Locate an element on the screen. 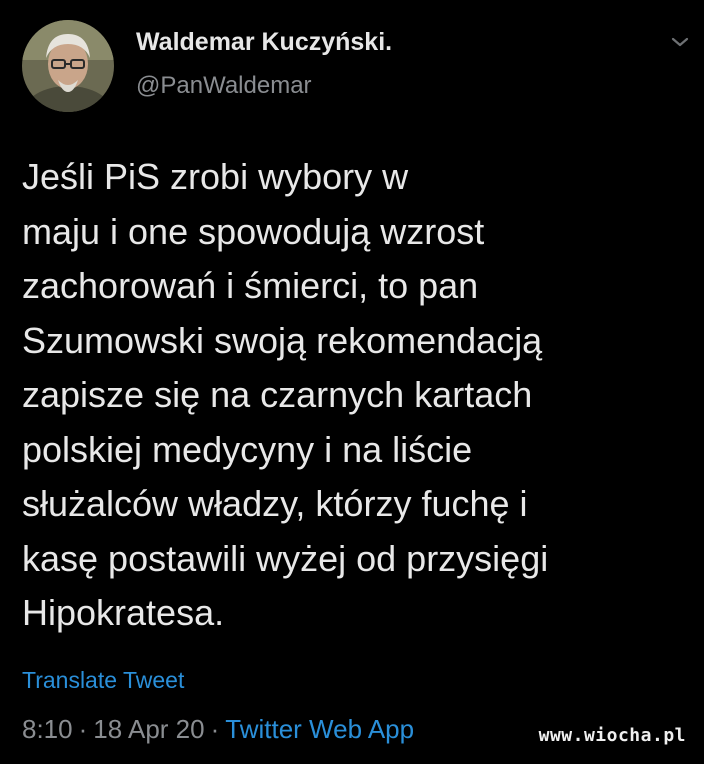  source-app-link: Twitter Web App is located at coordinates (319, 729).